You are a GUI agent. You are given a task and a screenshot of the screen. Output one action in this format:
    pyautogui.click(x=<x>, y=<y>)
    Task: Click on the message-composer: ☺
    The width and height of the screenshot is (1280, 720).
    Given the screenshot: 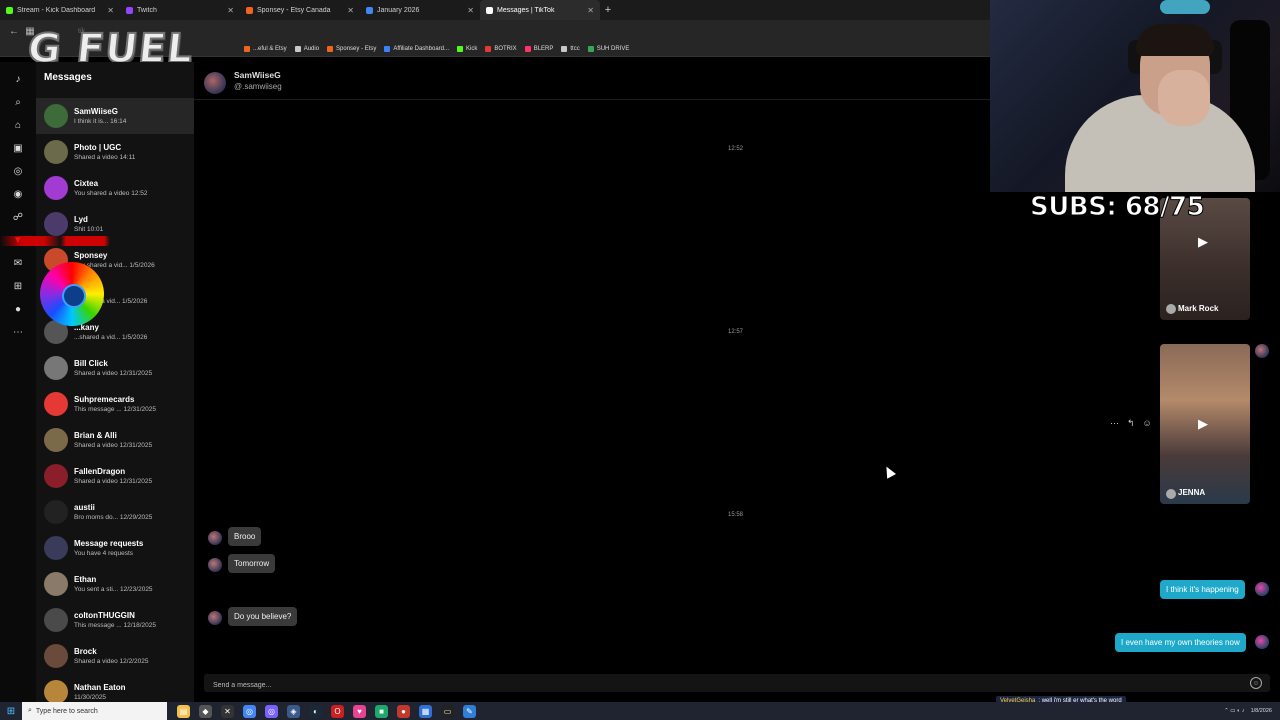 What is the action you would take?
    pyautogui.click(x=737, y=684)
    